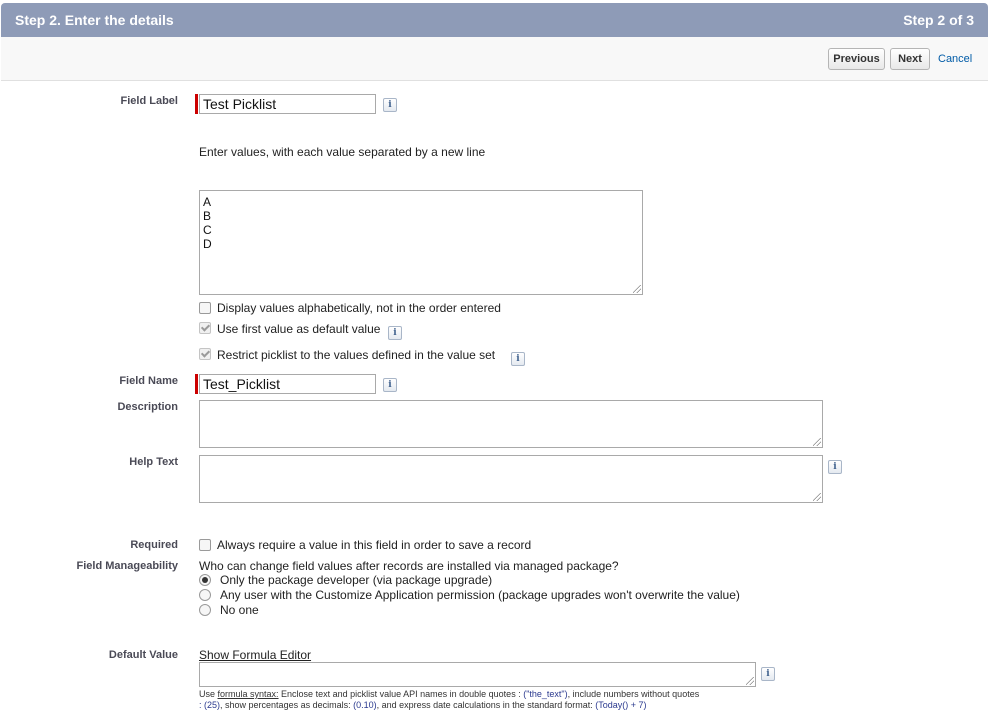  What do you see at coordinates (205, 354) in the screenshot?
I see `restrict-picklist-checkbox` at bounding box center [205, 354].